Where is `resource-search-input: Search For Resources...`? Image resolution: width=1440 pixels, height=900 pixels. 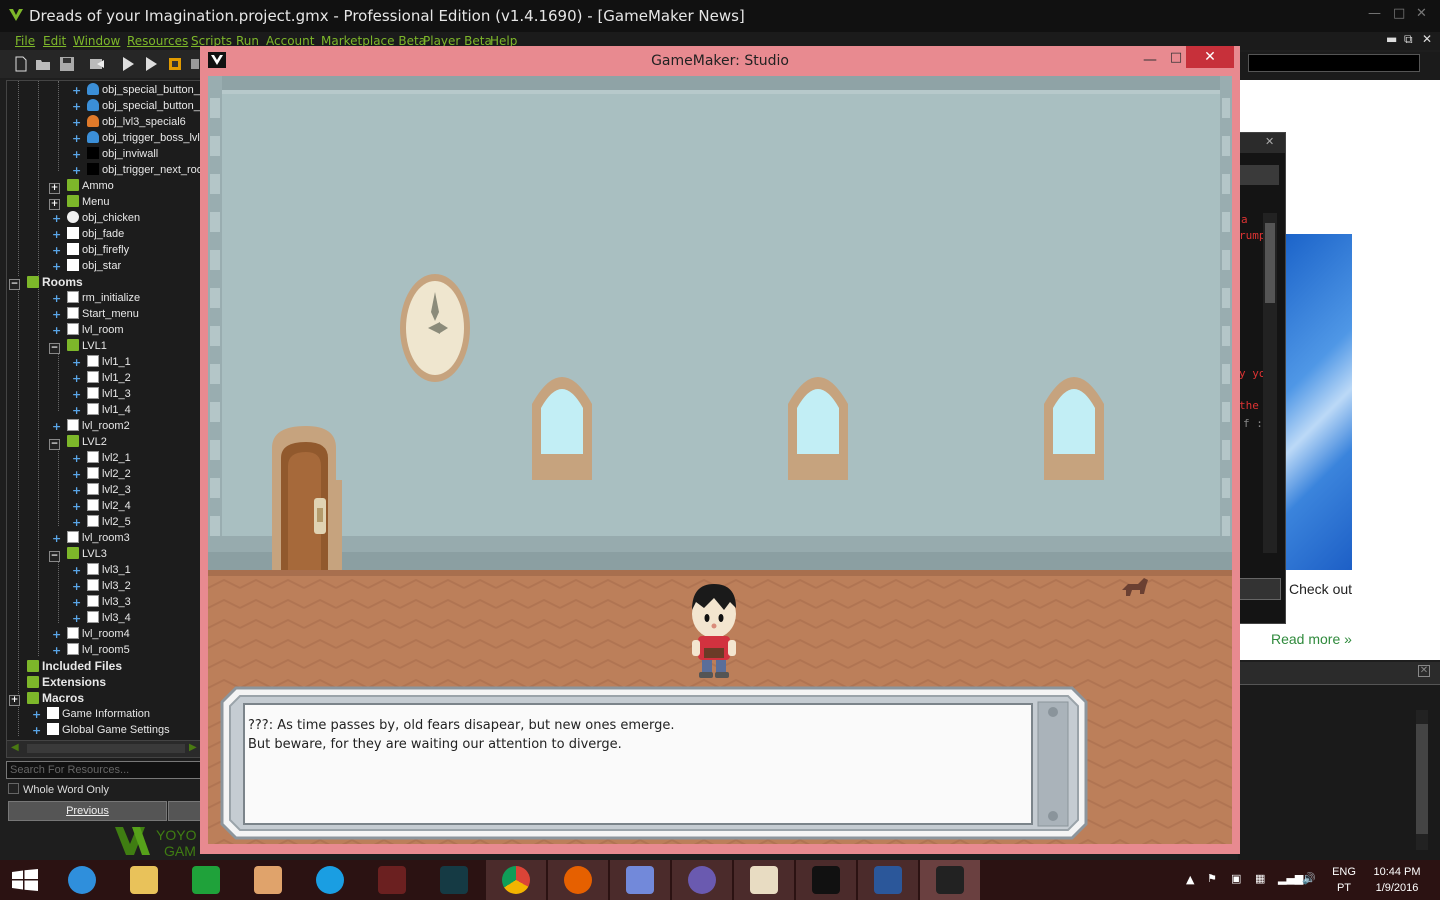 resource-search-input: Search For Resources... is located at coordinates (105, 770).